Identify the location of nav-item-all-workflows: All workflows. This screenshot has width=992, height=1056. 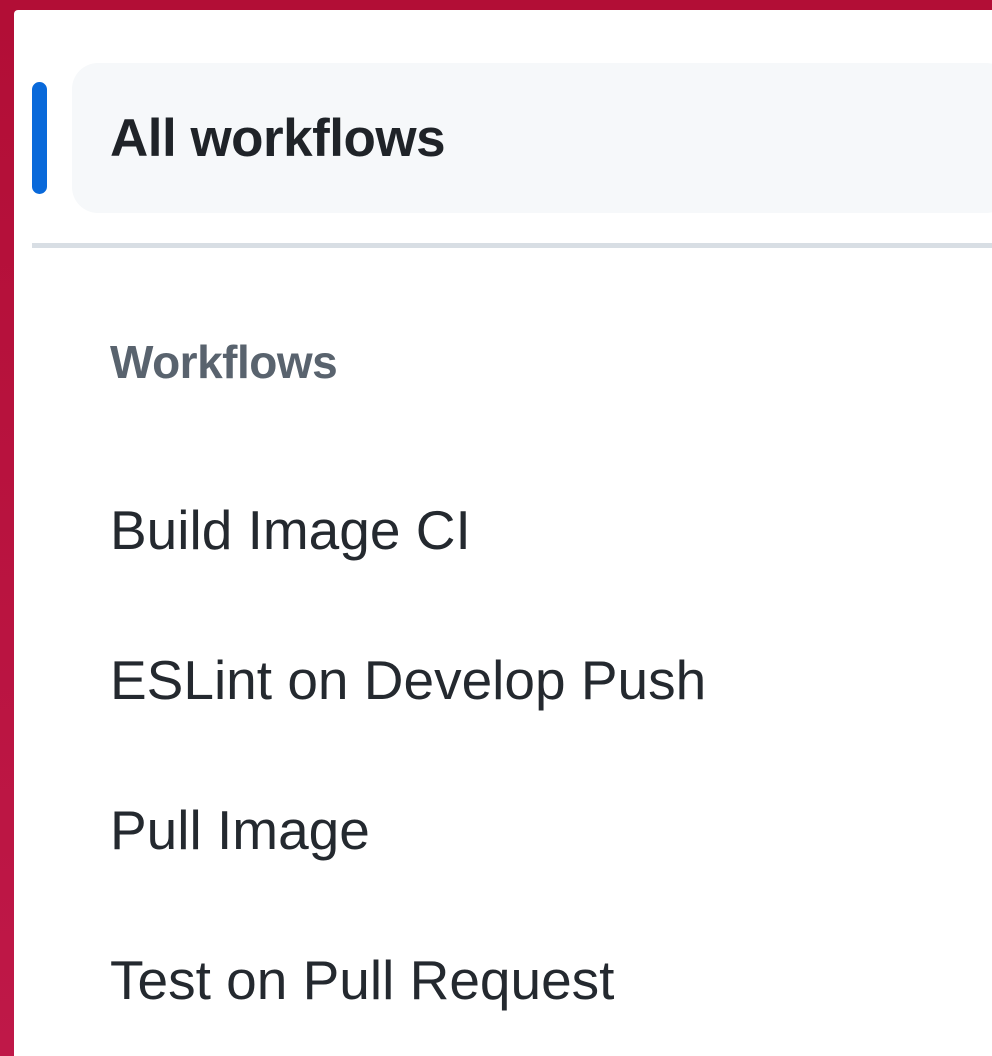
(532, 138).